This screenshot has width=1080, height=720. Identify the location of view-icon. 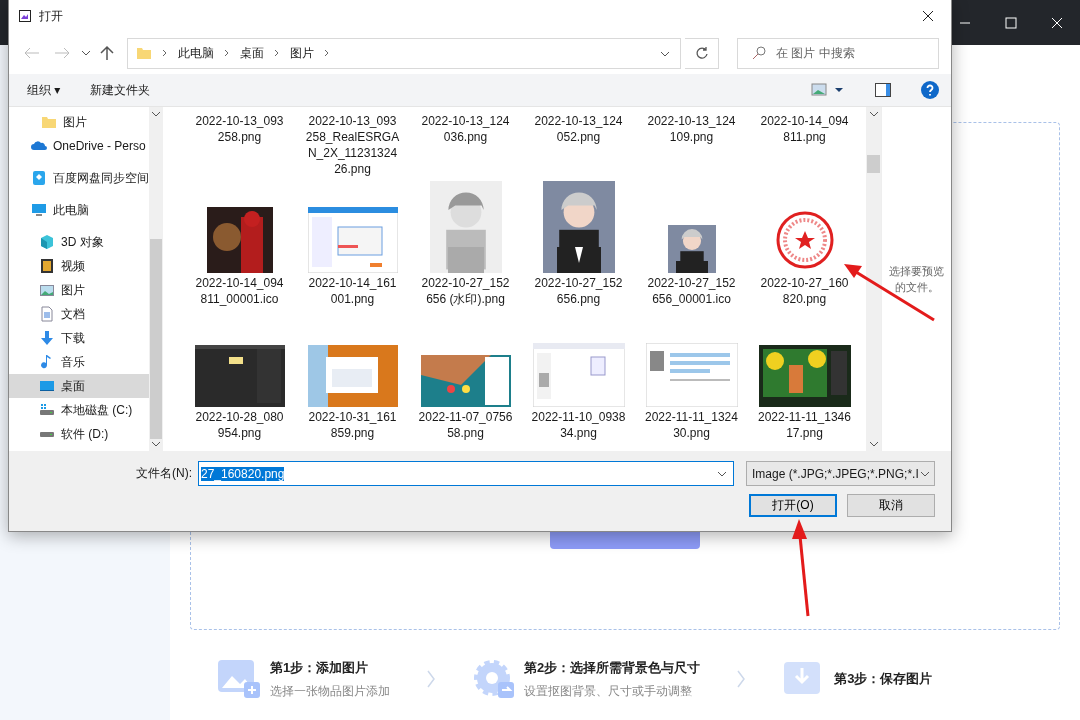
(828, 90).